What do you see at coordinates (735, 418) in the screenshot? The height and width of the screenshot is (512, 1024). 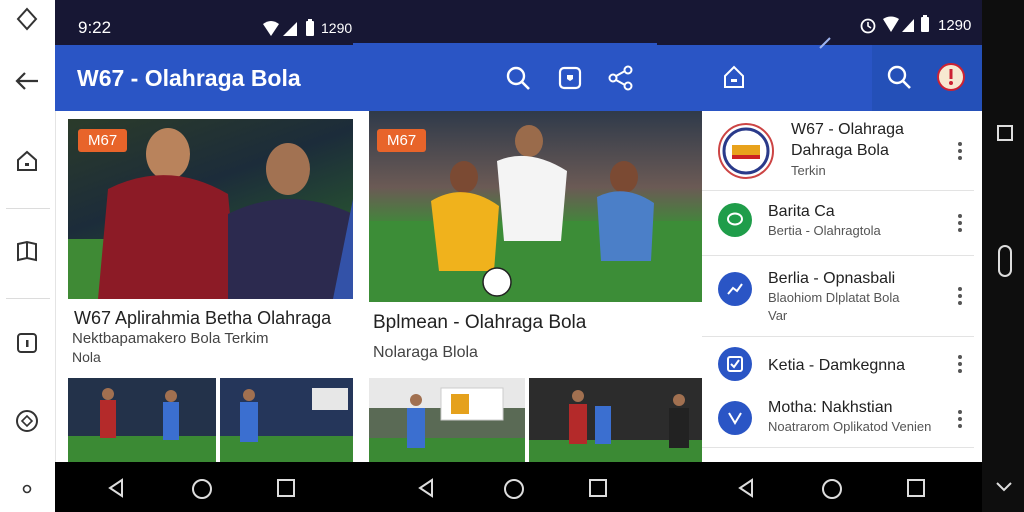 I see `mail-icon` at bounding box center [735, 418].